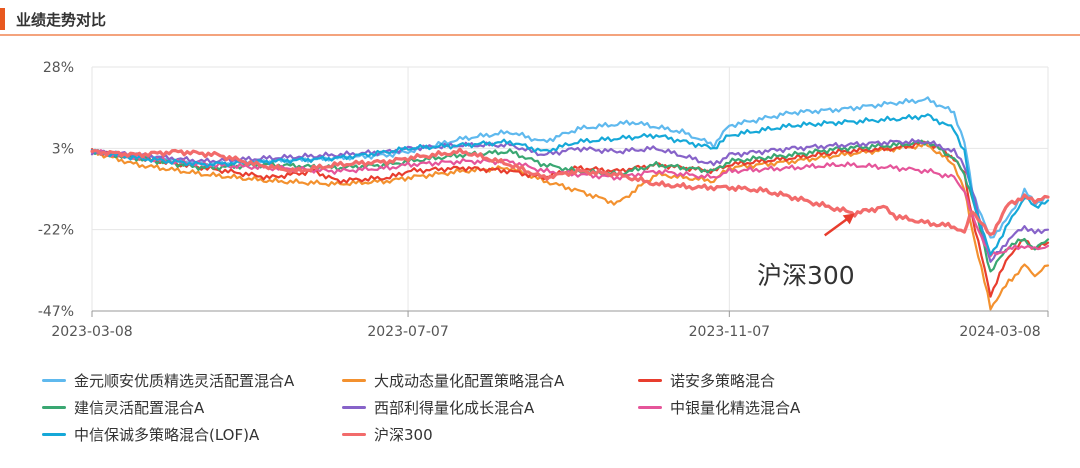 Image resolution: width=1080 pixels, height=468 pixels. Describe the element at coordinates (469, 380) in the screenshot. I see `legend-label: 大成动态量化配置策略混合A` at that location.